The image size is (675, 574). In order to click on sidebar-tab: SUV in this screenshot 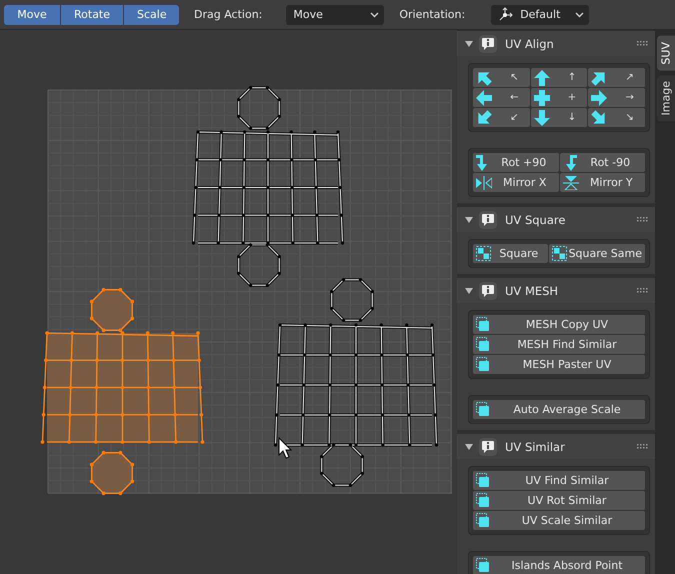, I will do `click(666, 53)`.